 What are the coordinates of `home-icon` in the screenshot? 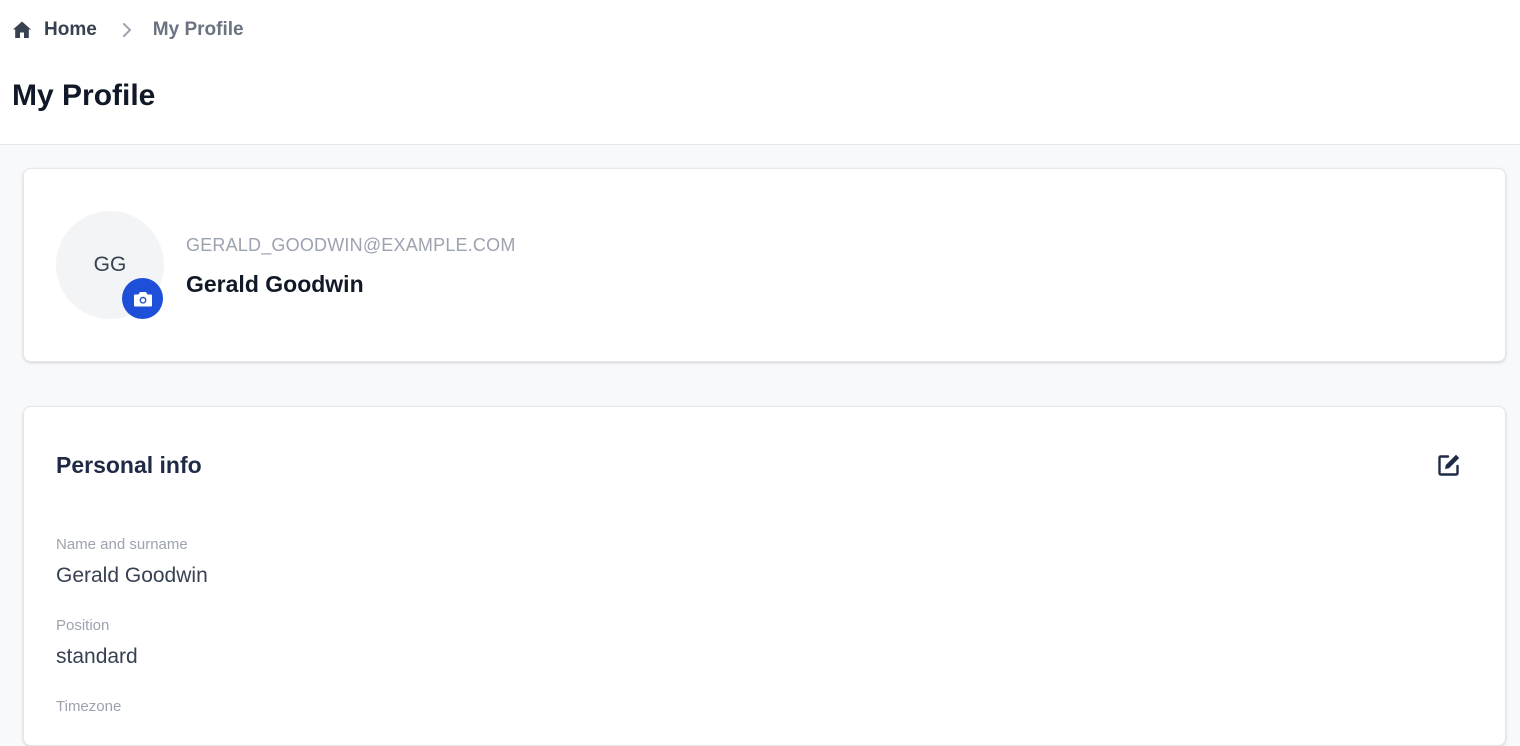 It's located at (22, 29).